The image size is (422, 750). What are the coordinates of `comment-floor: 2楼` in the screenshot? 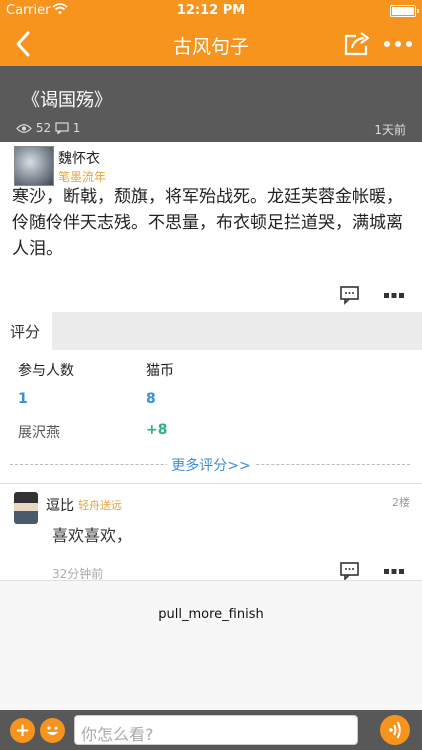 It's located at (401, 502).